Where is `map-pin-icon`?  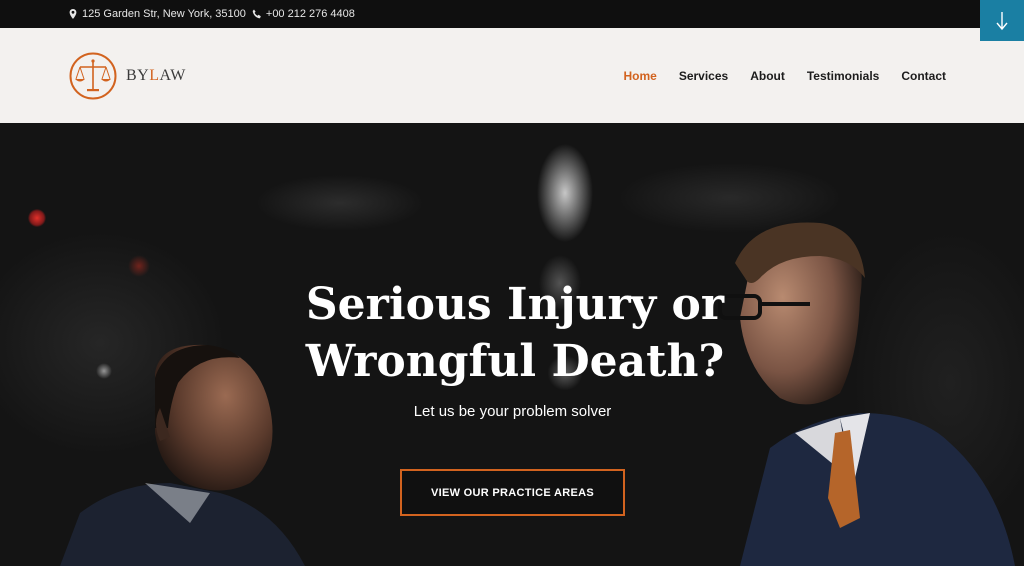
map-pin-icon is located at coordinates (73, 14).